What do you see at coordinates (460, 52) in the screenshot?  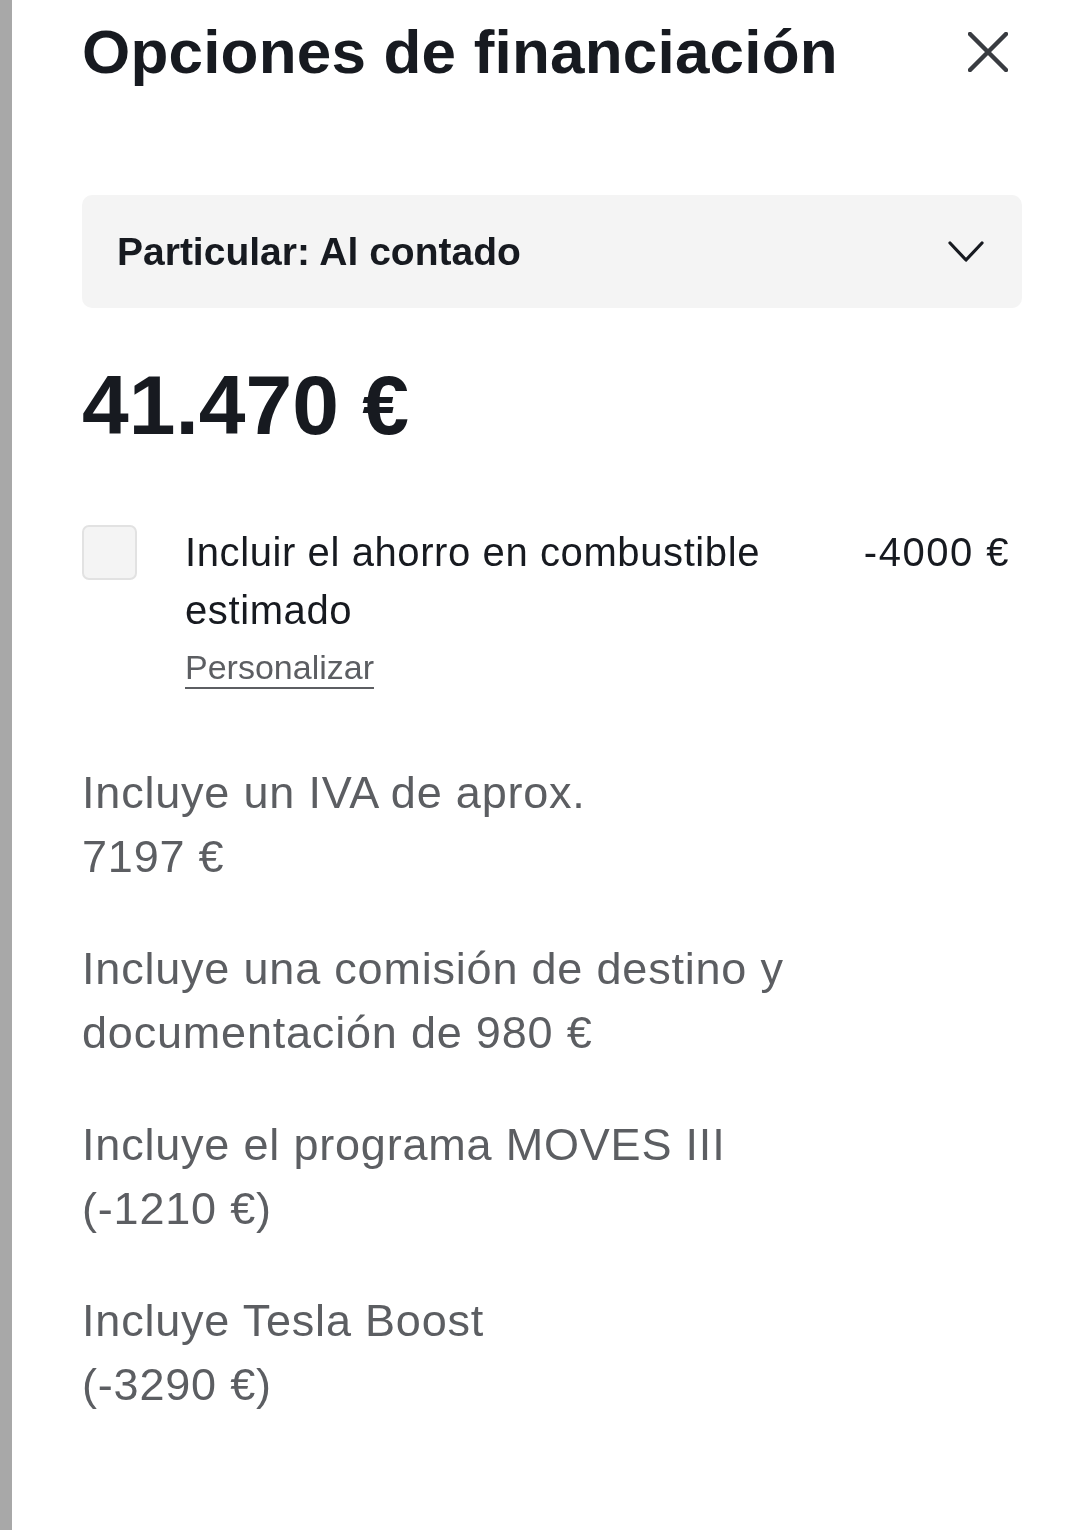 I see `dialog-title: Opciones de financiación` at bounding box center [460, 52].